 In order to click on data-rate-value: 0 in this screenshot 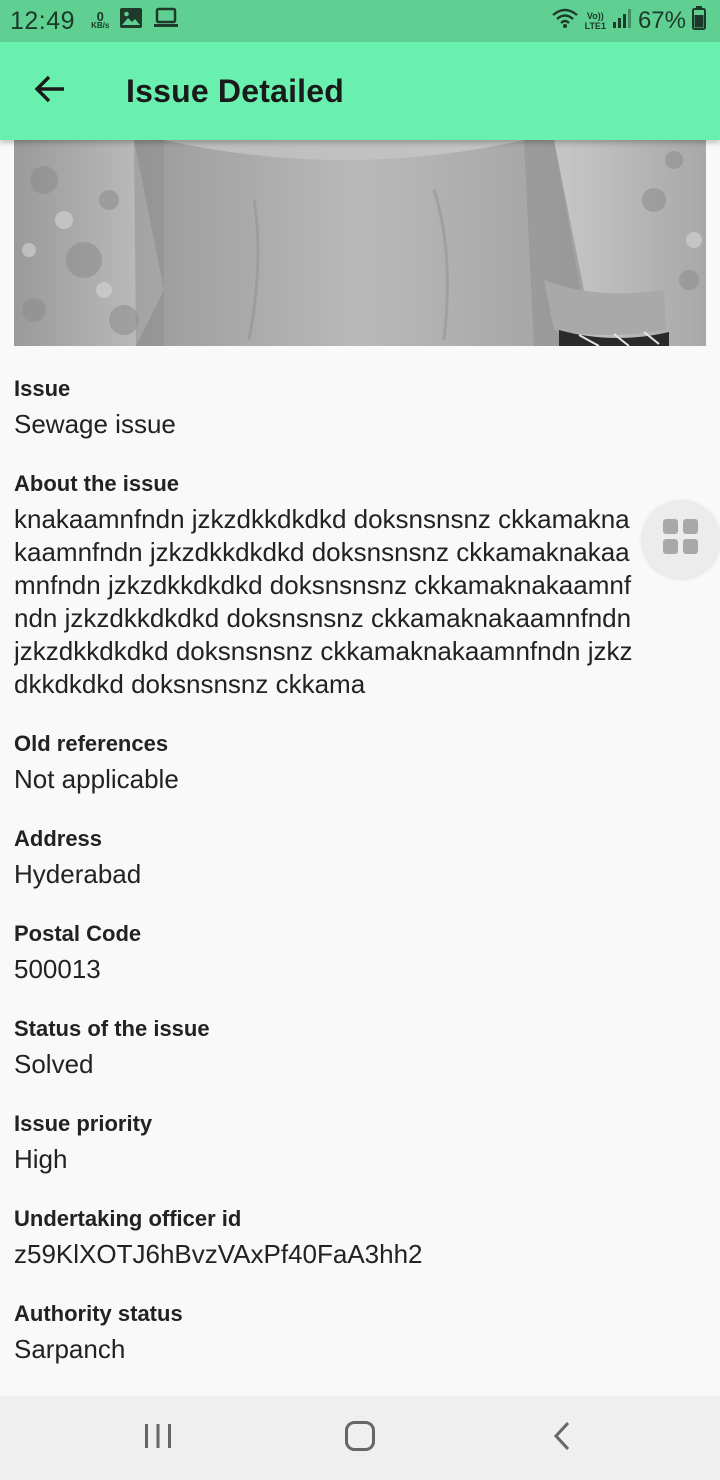, I will do `click(100, 16)`.